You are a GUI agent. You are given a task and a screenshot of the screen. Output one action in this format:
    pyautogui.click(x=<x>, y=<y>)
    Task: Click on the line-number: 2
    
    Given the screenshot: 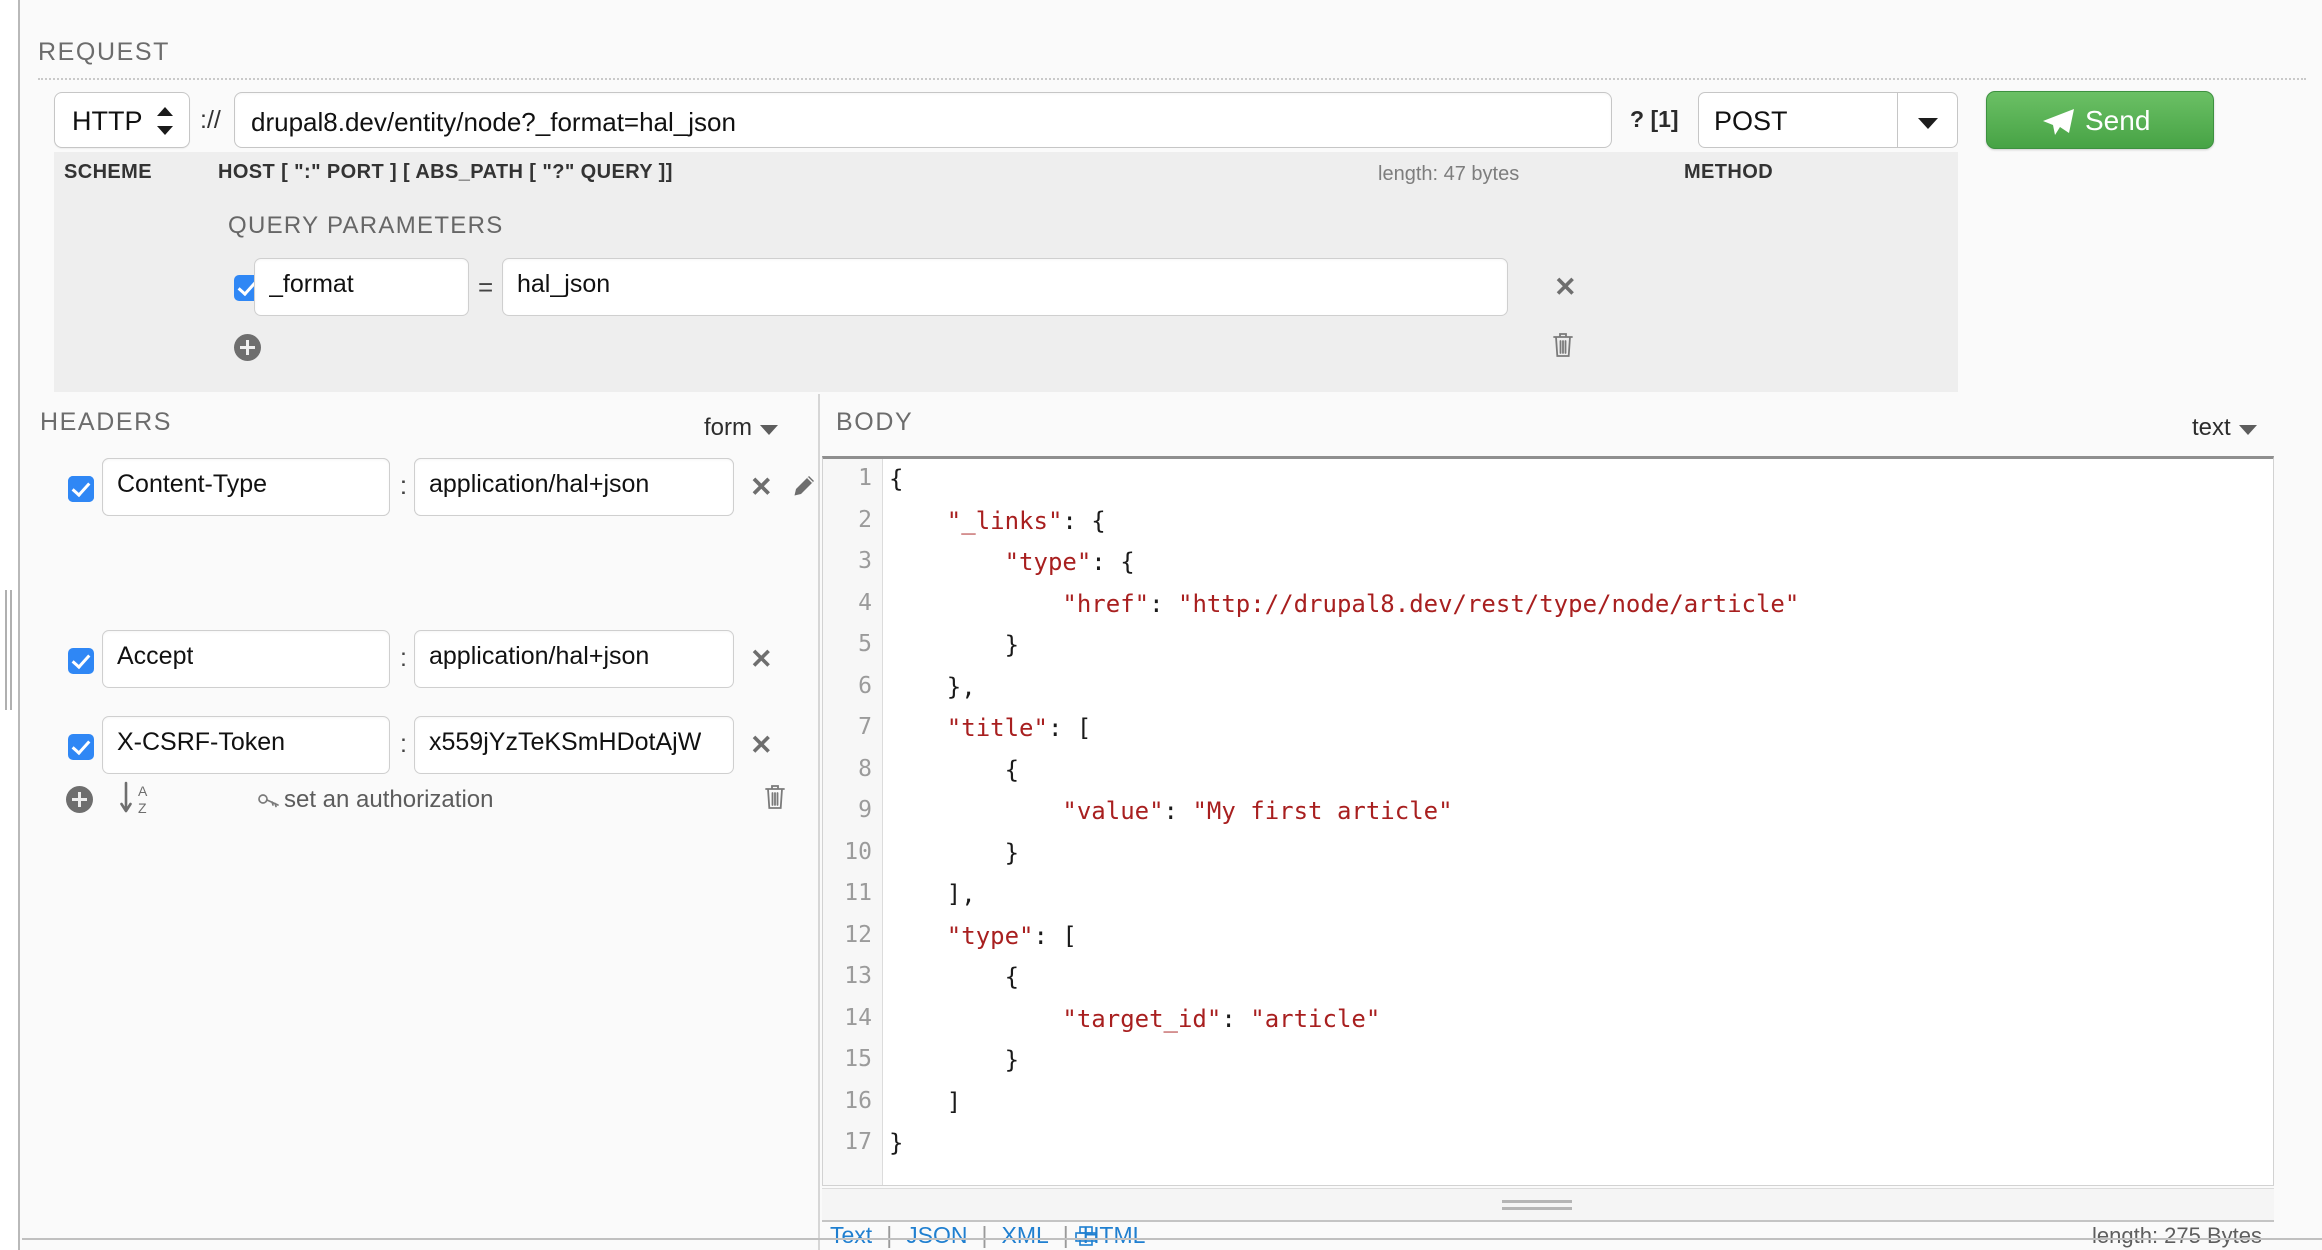 What is the action you would take?
    pyautogui.click(x=865, y=519)
    